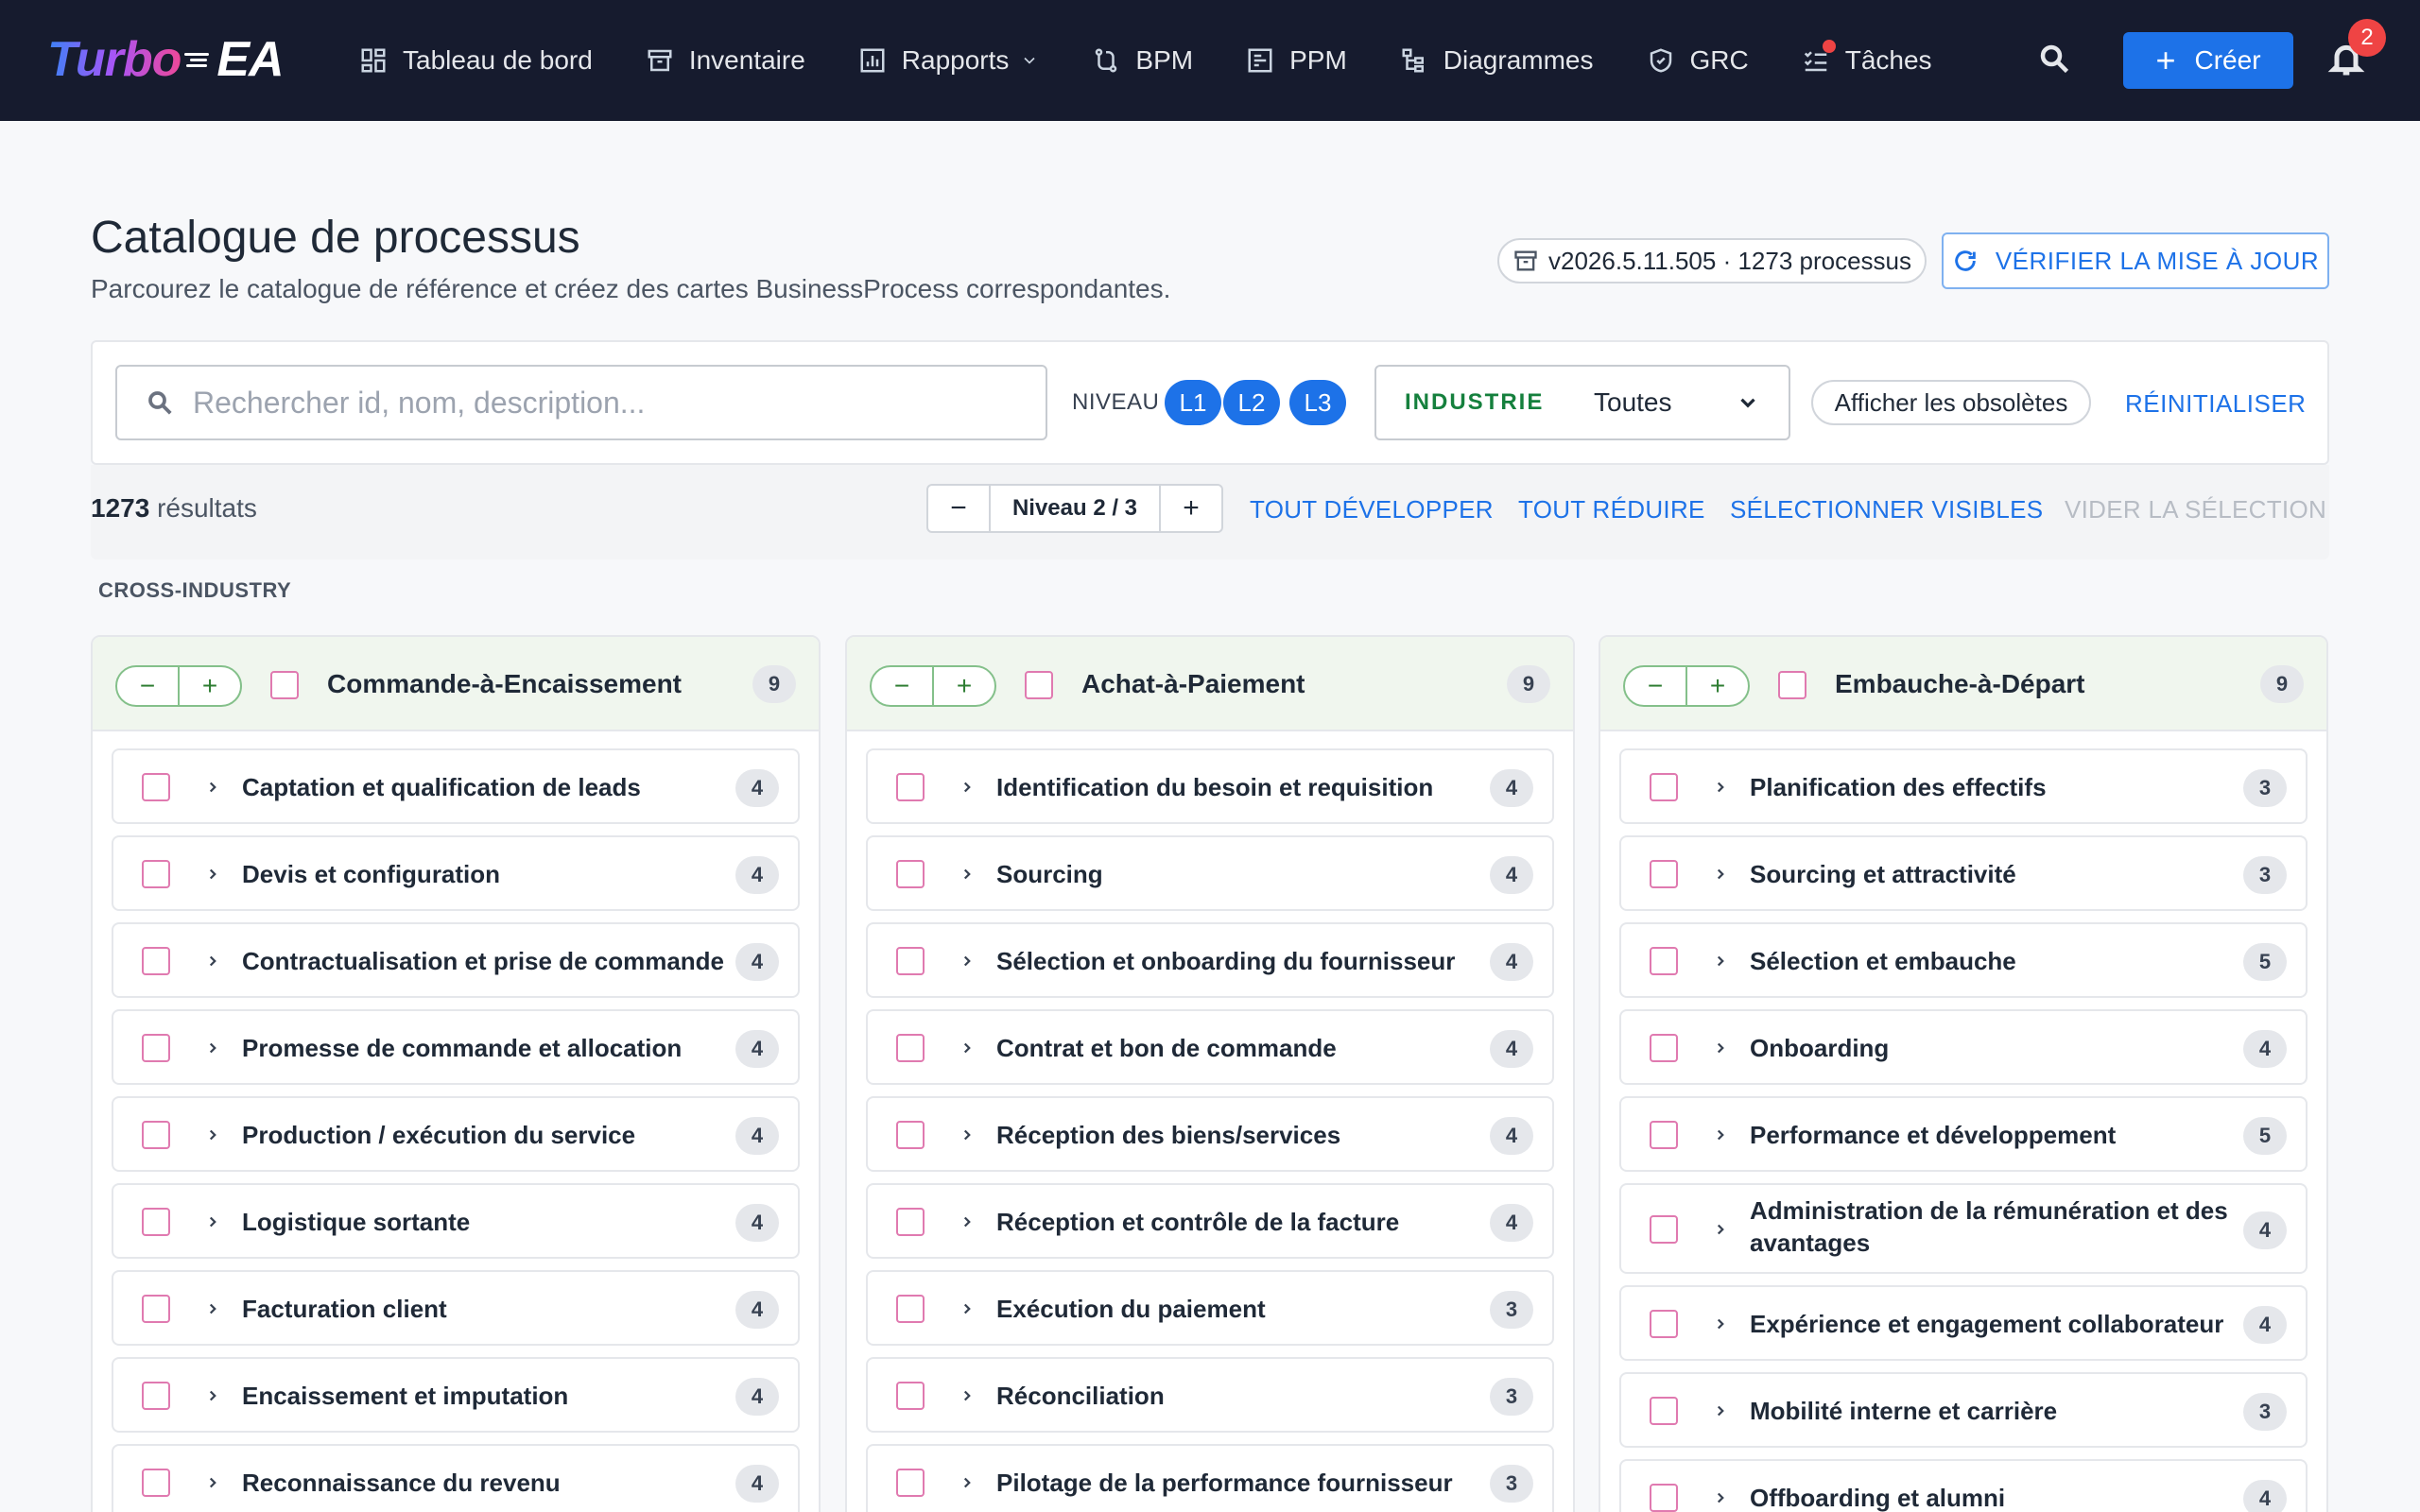 The image size is (2420, 1512). I want to click on nav-item-grc: GRC, so click(1698, 60).